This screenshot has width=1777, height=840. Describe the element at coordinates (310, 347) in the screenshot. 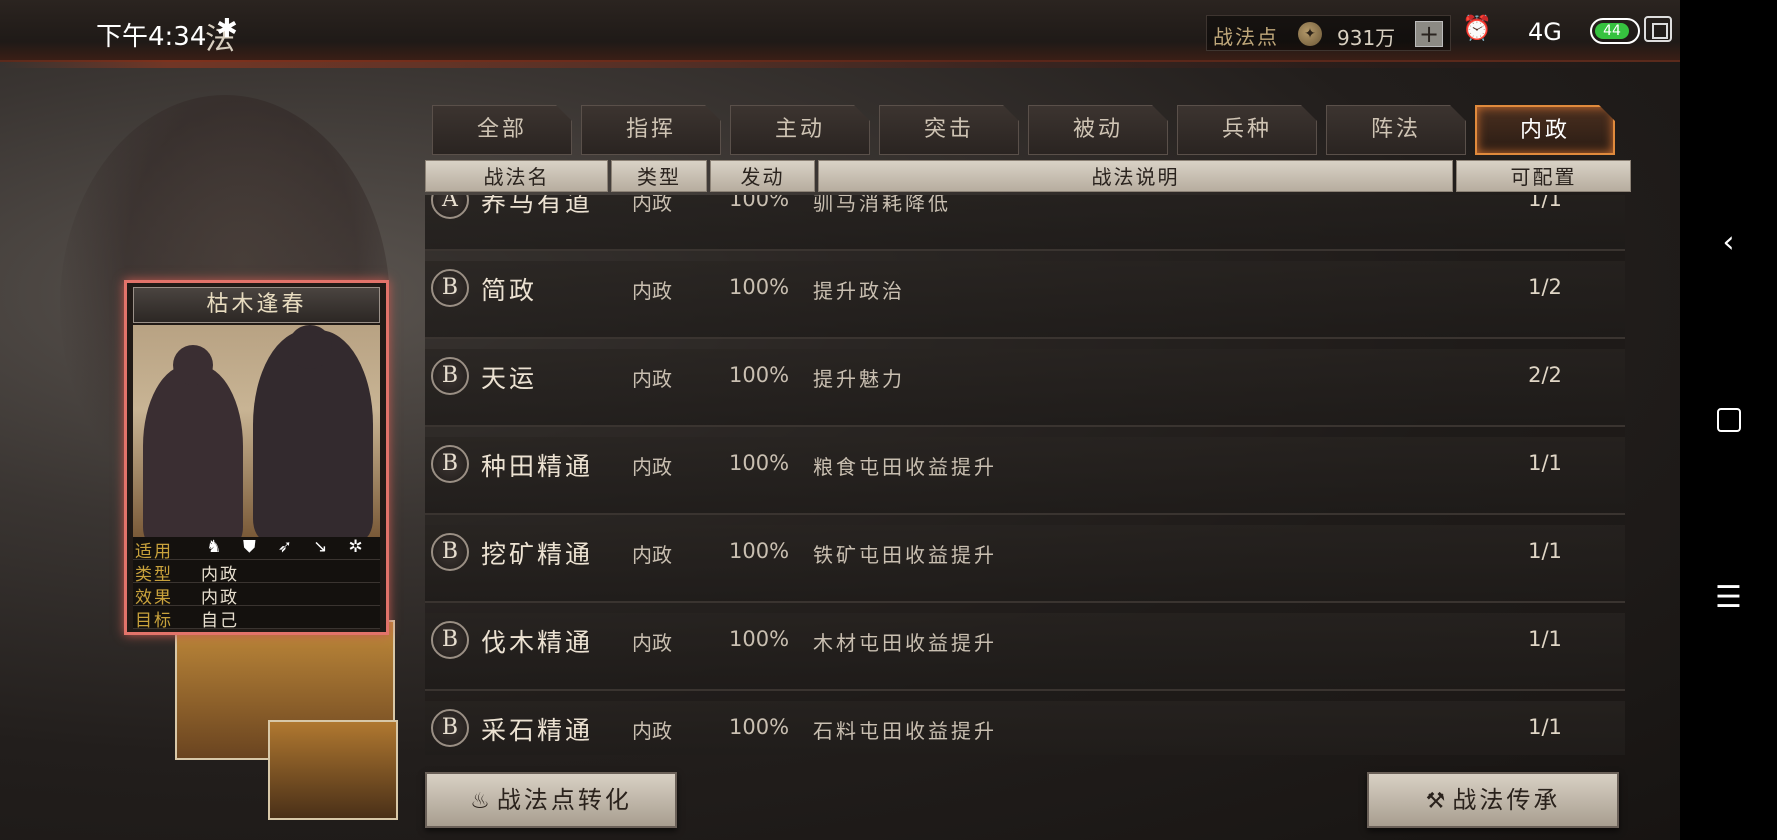

I see `art-head-right` at that location.